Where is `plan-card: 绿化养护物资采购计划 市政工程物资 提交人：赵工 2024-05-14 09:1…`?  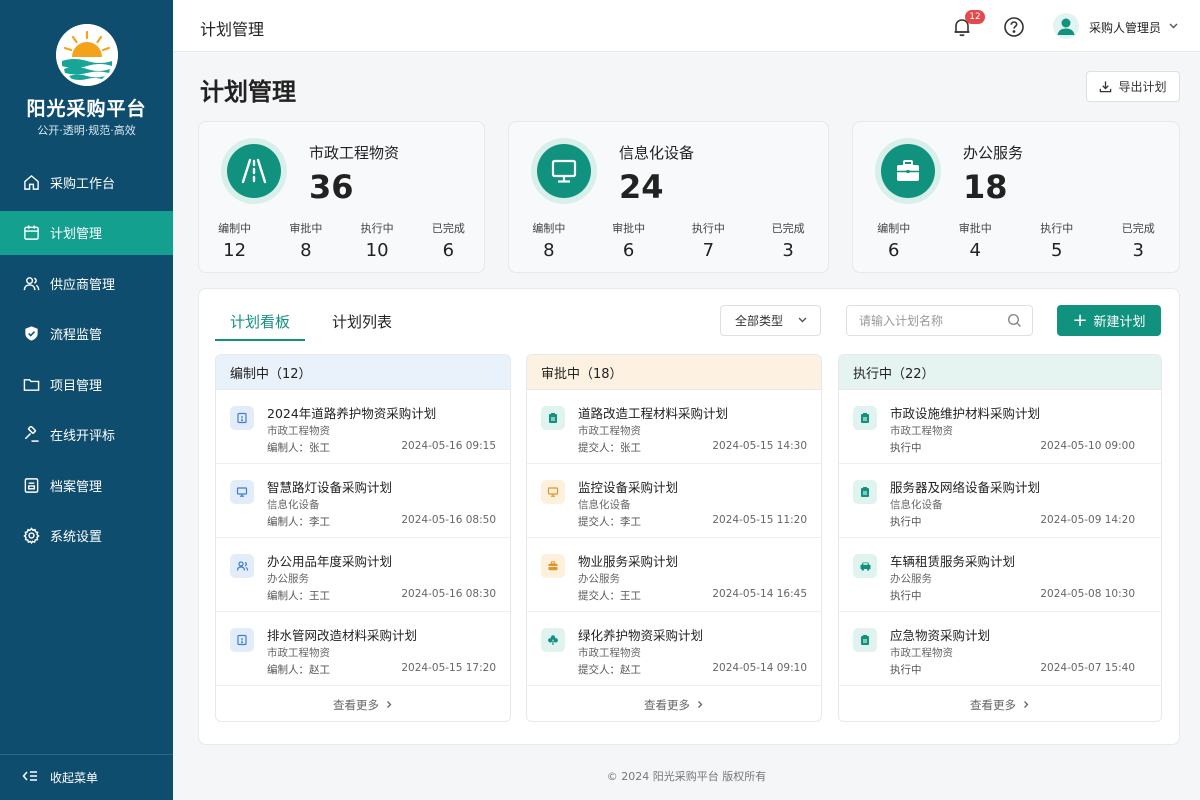 plan-card: 绿化养护物资采购计划 市政工程物资 提交人：赵工 2024-05-14 09:1… is located at coordinates (674, 649).